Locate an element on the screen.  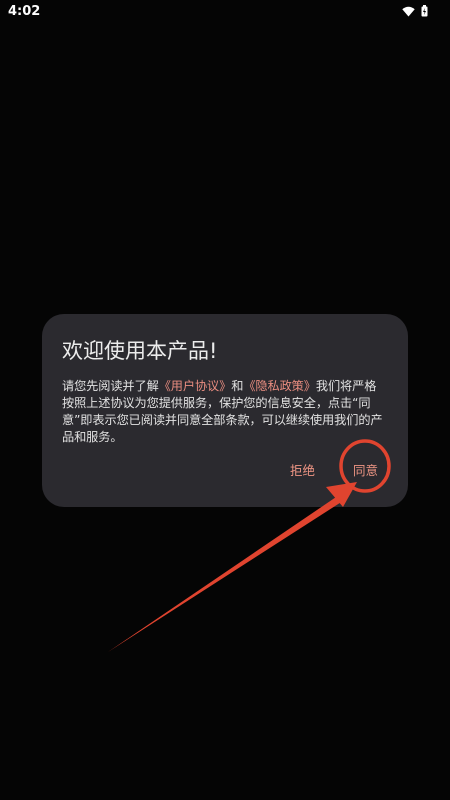
user-agreement-link: 《用户协议》 is located at coordinates (195, 386).